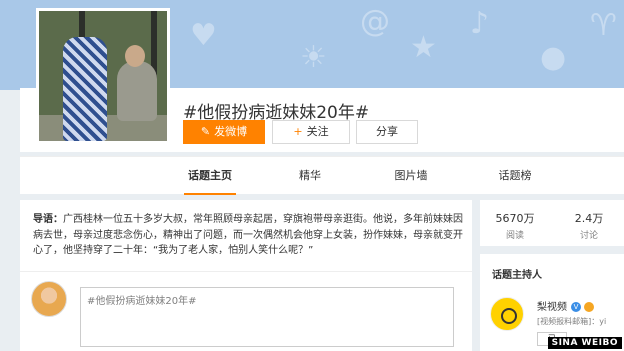  What do you see at coordinates (553, 57) in the screenshot?
I see `ball-icon: ●` at bounding box center [553, 57].